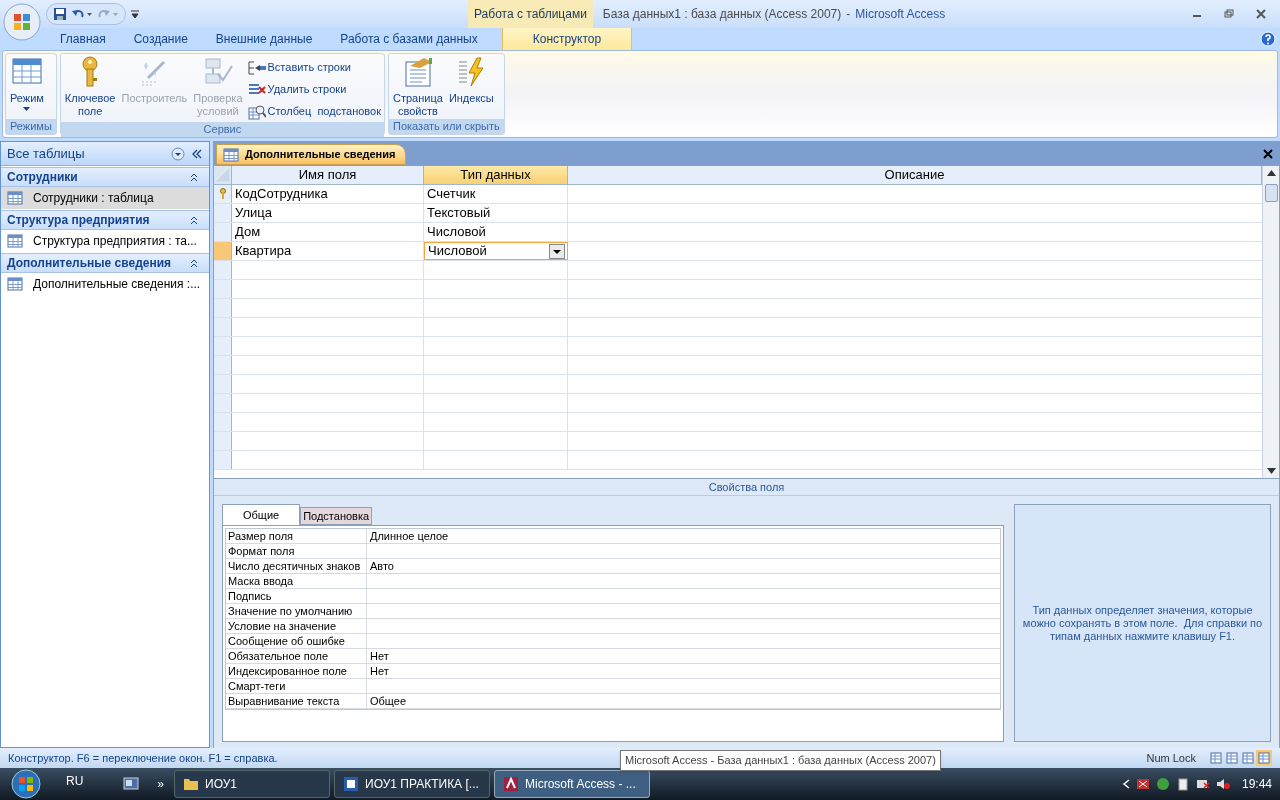  Describe the element at coordinates (900, 14) in the screenshot. I see `app-name: Microsoft Access` at that location.